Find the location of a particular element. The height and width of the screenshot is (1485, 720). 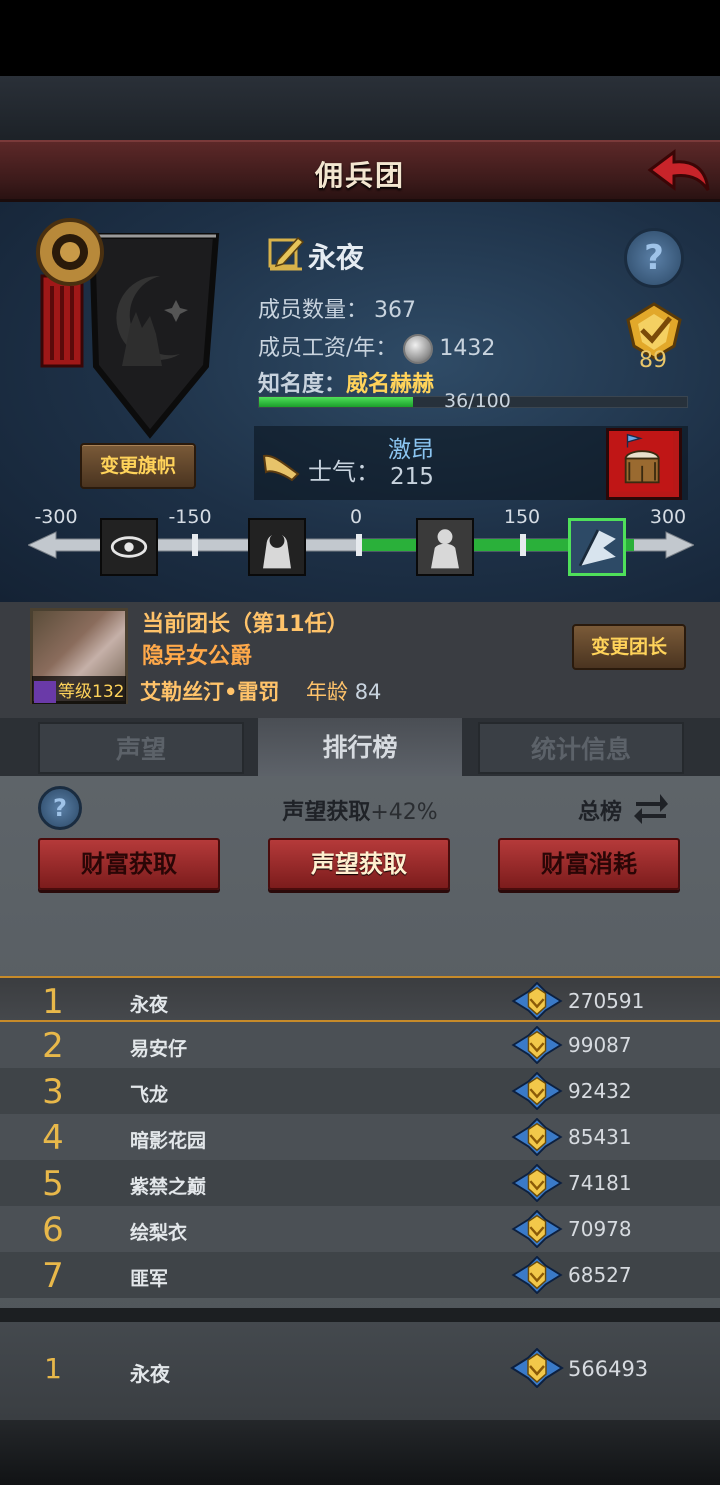

rank-score: 85431 is located at coordinates (600, 1137).